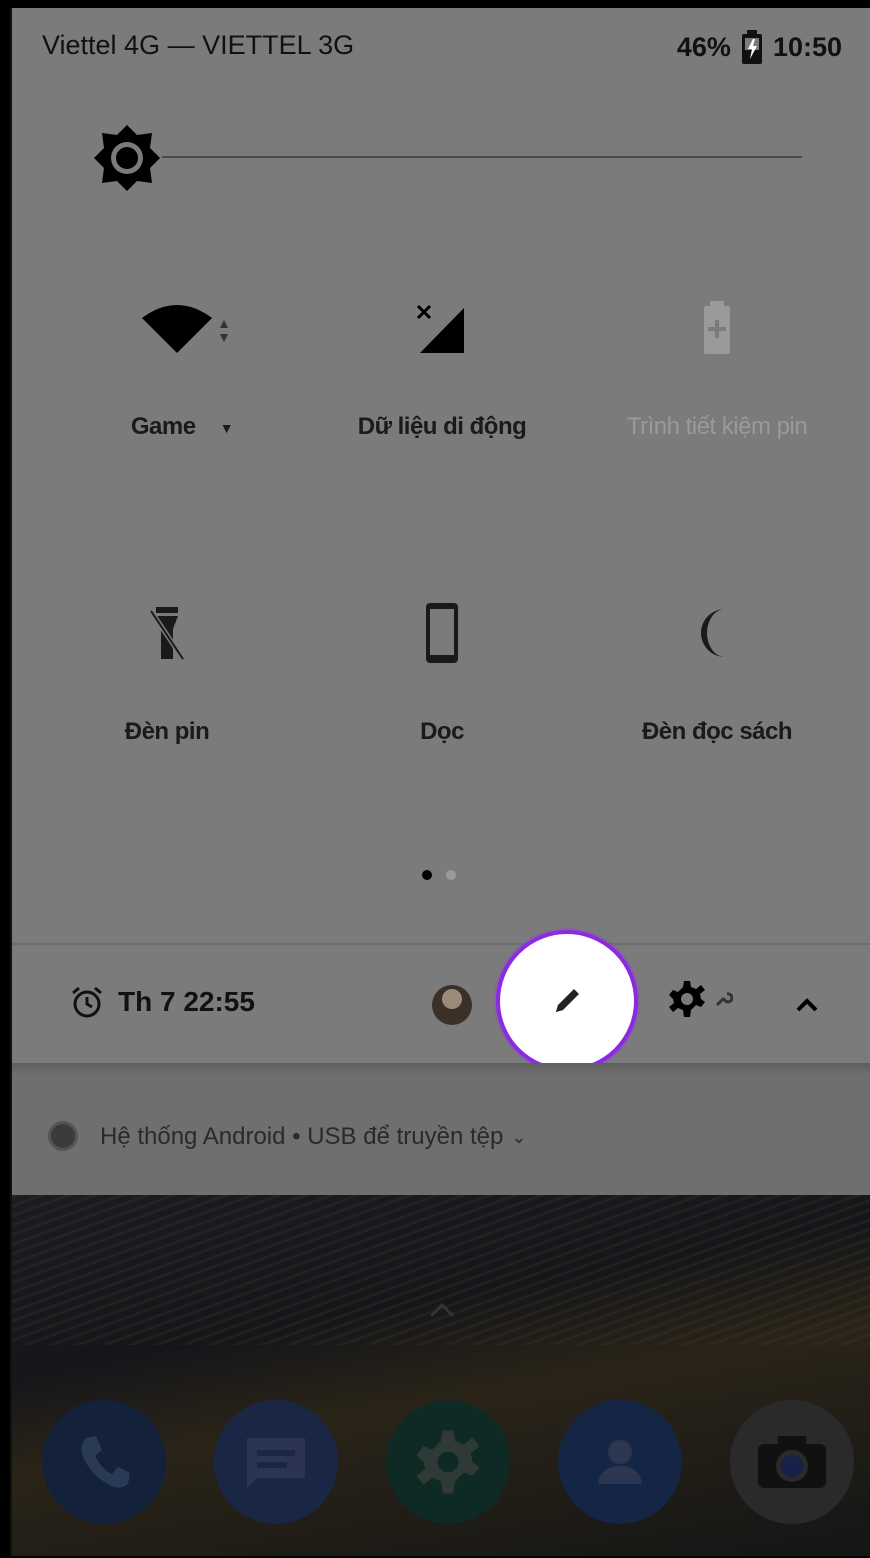 The width and height of the screenshot is (870, 1558). What do you see at coordinates (482, 157) in the screenshot?
I see `brightness-track` at bounding box center [482, 157].